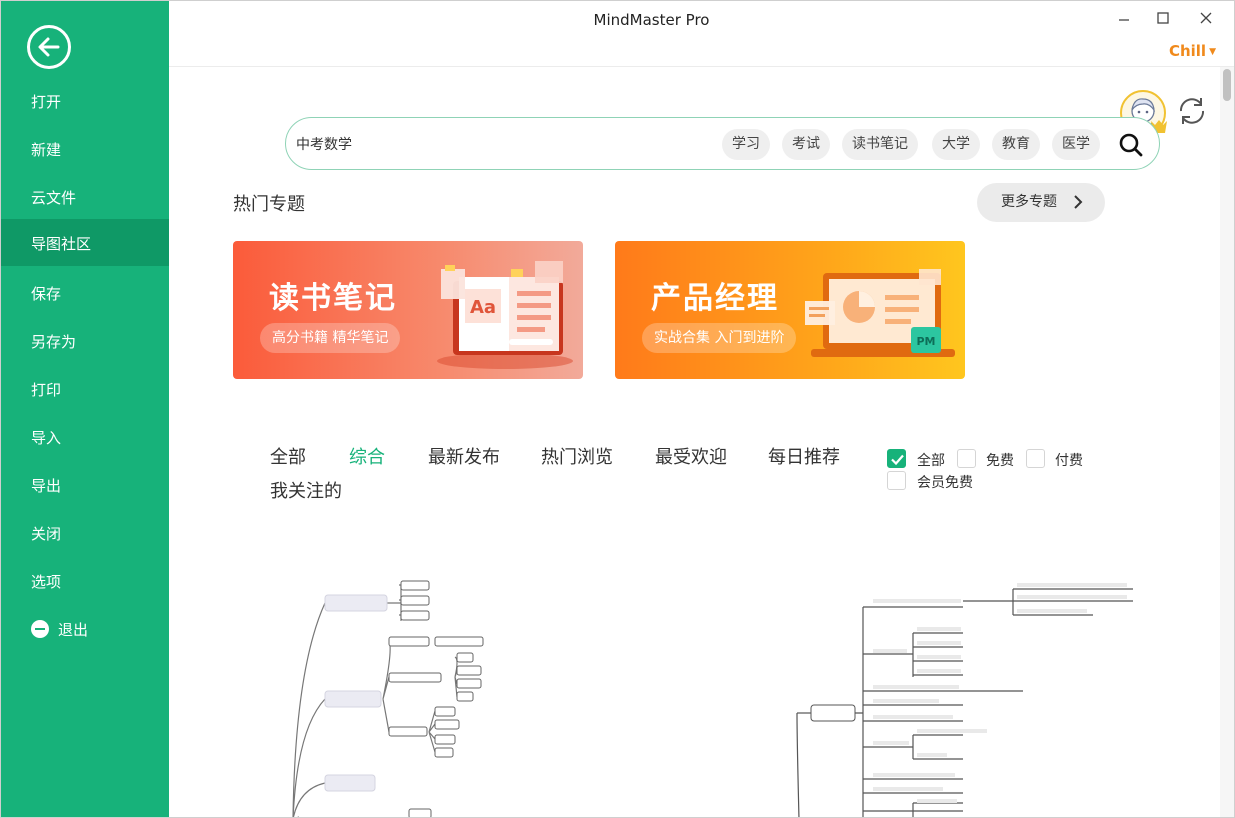 This screenshot has height=818, width=1235. I want to click on exit-icon, so click(40, 629).